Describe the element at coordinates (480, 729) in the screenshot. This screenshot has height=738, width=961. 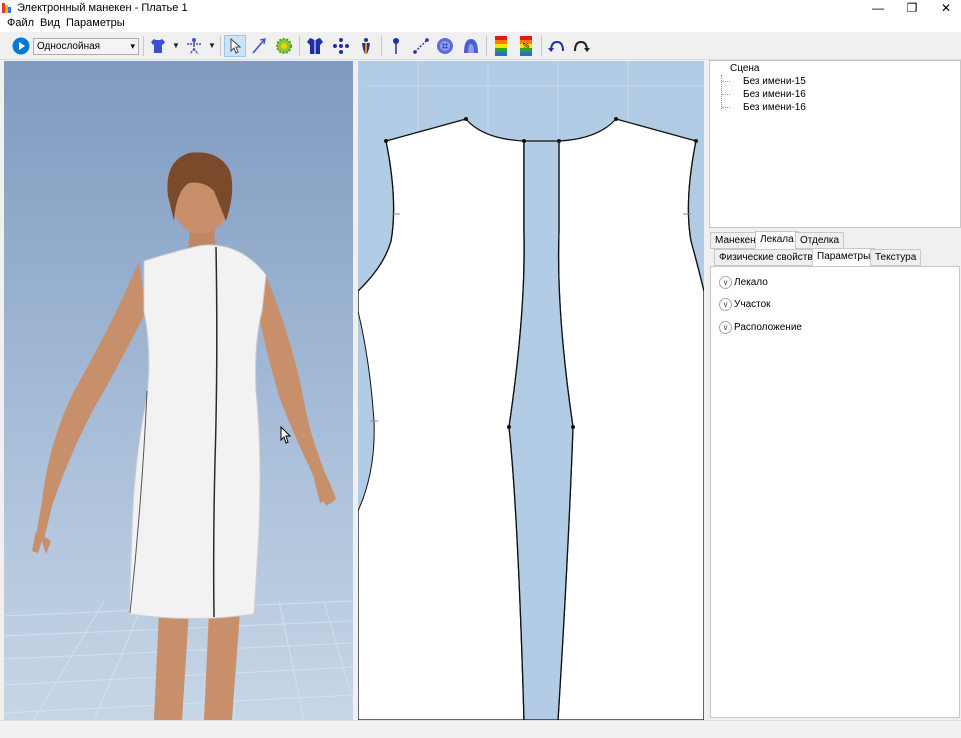
I see `status-bar` at that location.